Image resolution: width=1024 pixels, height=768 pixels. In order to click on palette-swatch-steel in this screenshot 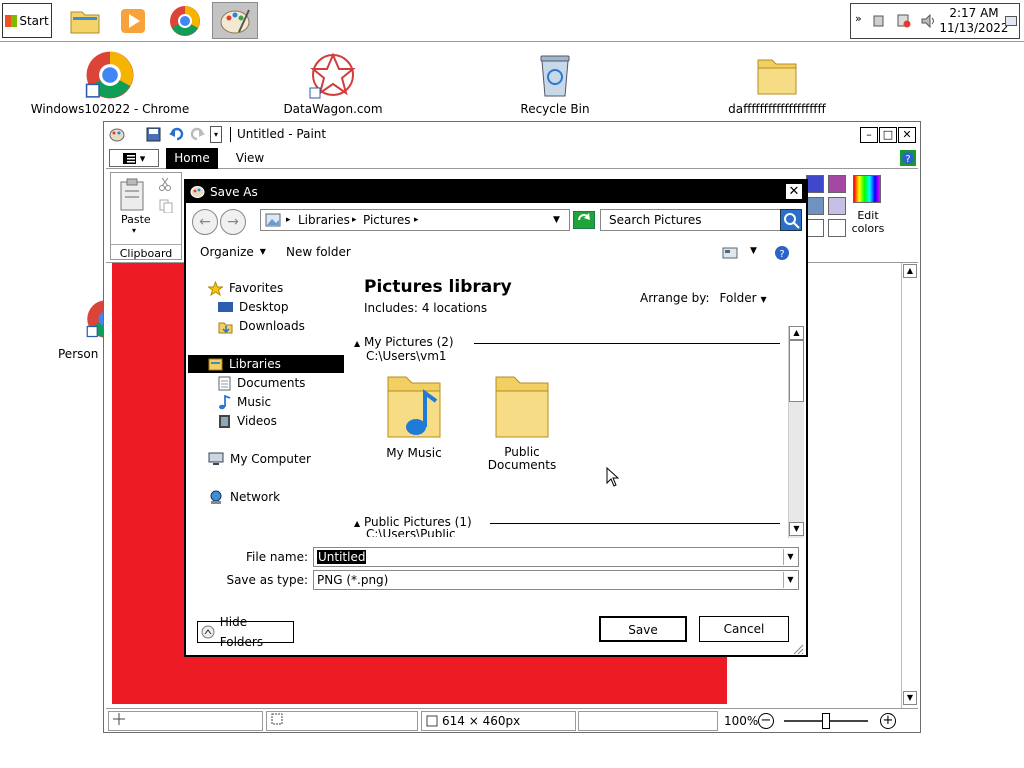, I will do `click(815, 206)`.